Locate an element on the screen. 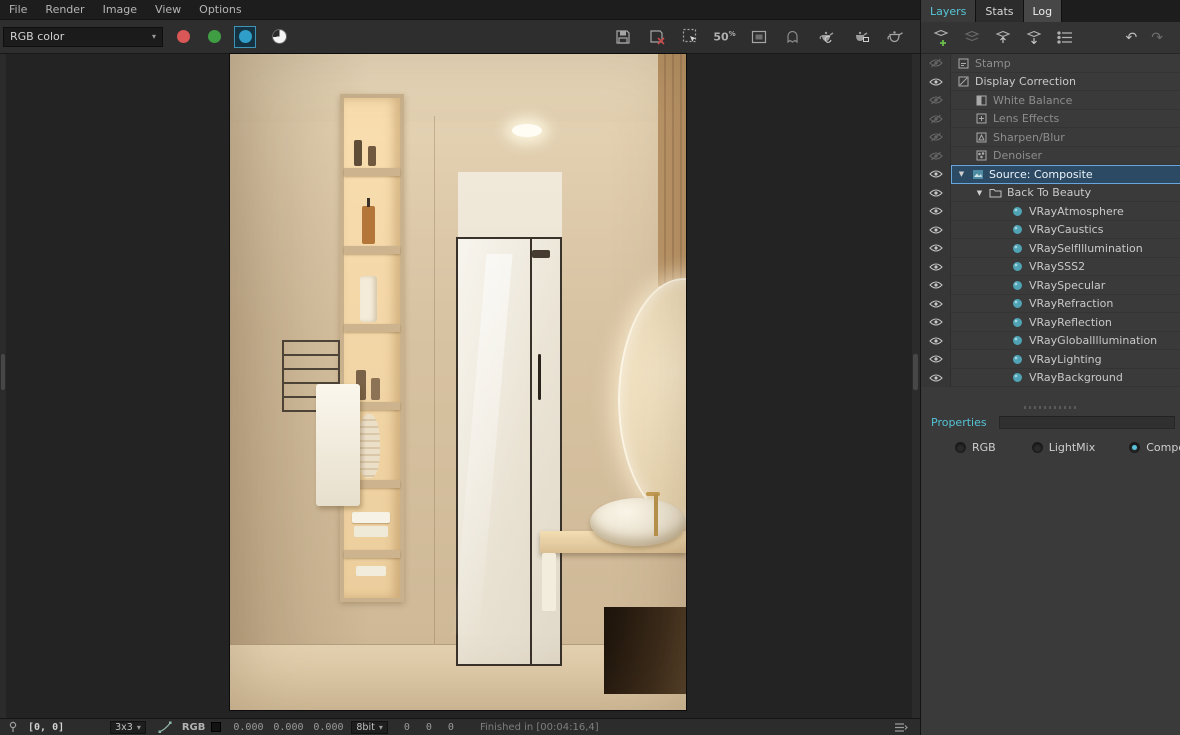  background-toggle-icon is located at coordinates (758, 37).